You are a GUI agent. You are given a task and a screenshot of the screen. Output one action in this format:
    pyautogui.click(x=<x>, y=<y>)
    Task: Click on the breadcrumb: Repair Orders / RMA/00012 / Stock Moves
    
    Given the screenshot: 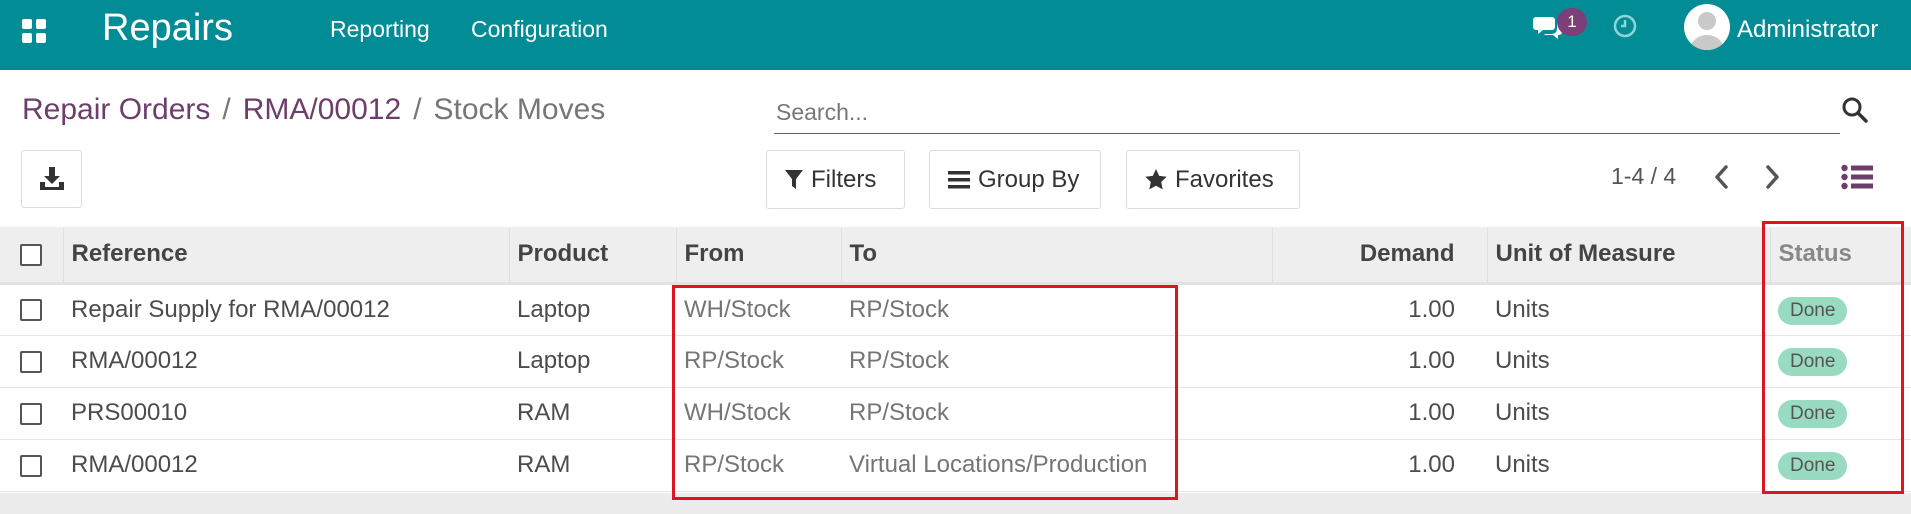 What is the action you would take?
    pyautogui.click(x=313, y=110)
    